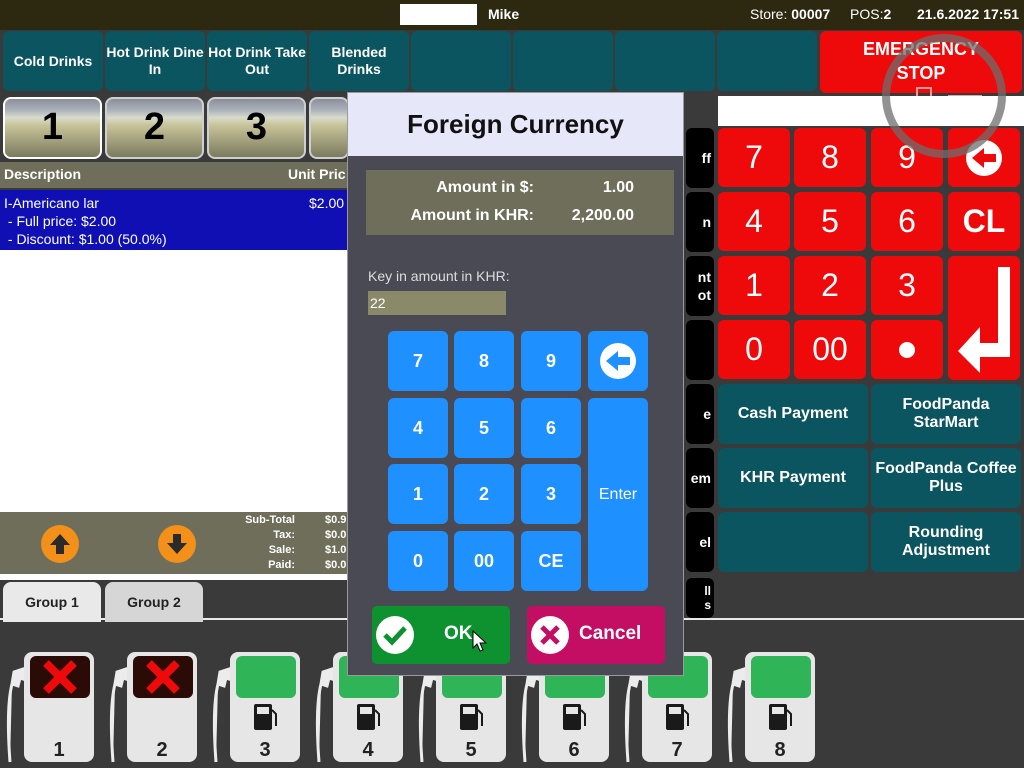  Describe the element at coordinates (177, 544) in the screenshot. I see `scroll-down-button` at that location.